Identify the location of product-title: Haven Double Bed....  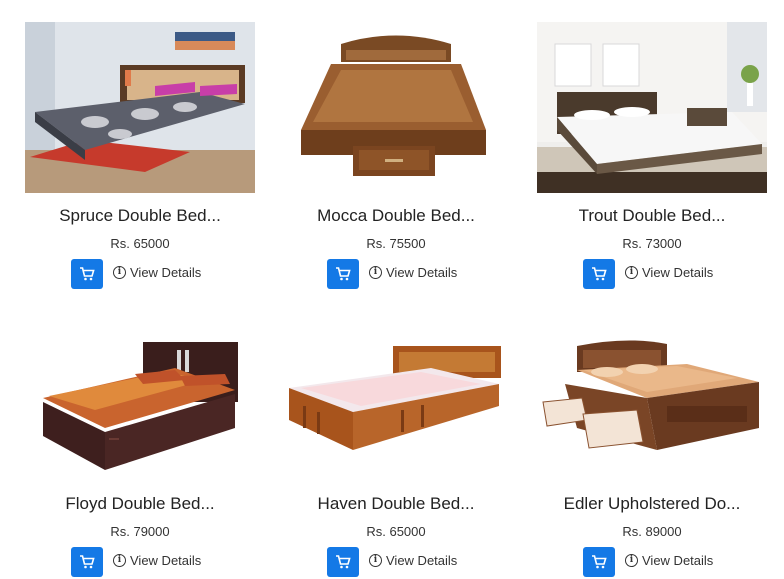
(396, 504).